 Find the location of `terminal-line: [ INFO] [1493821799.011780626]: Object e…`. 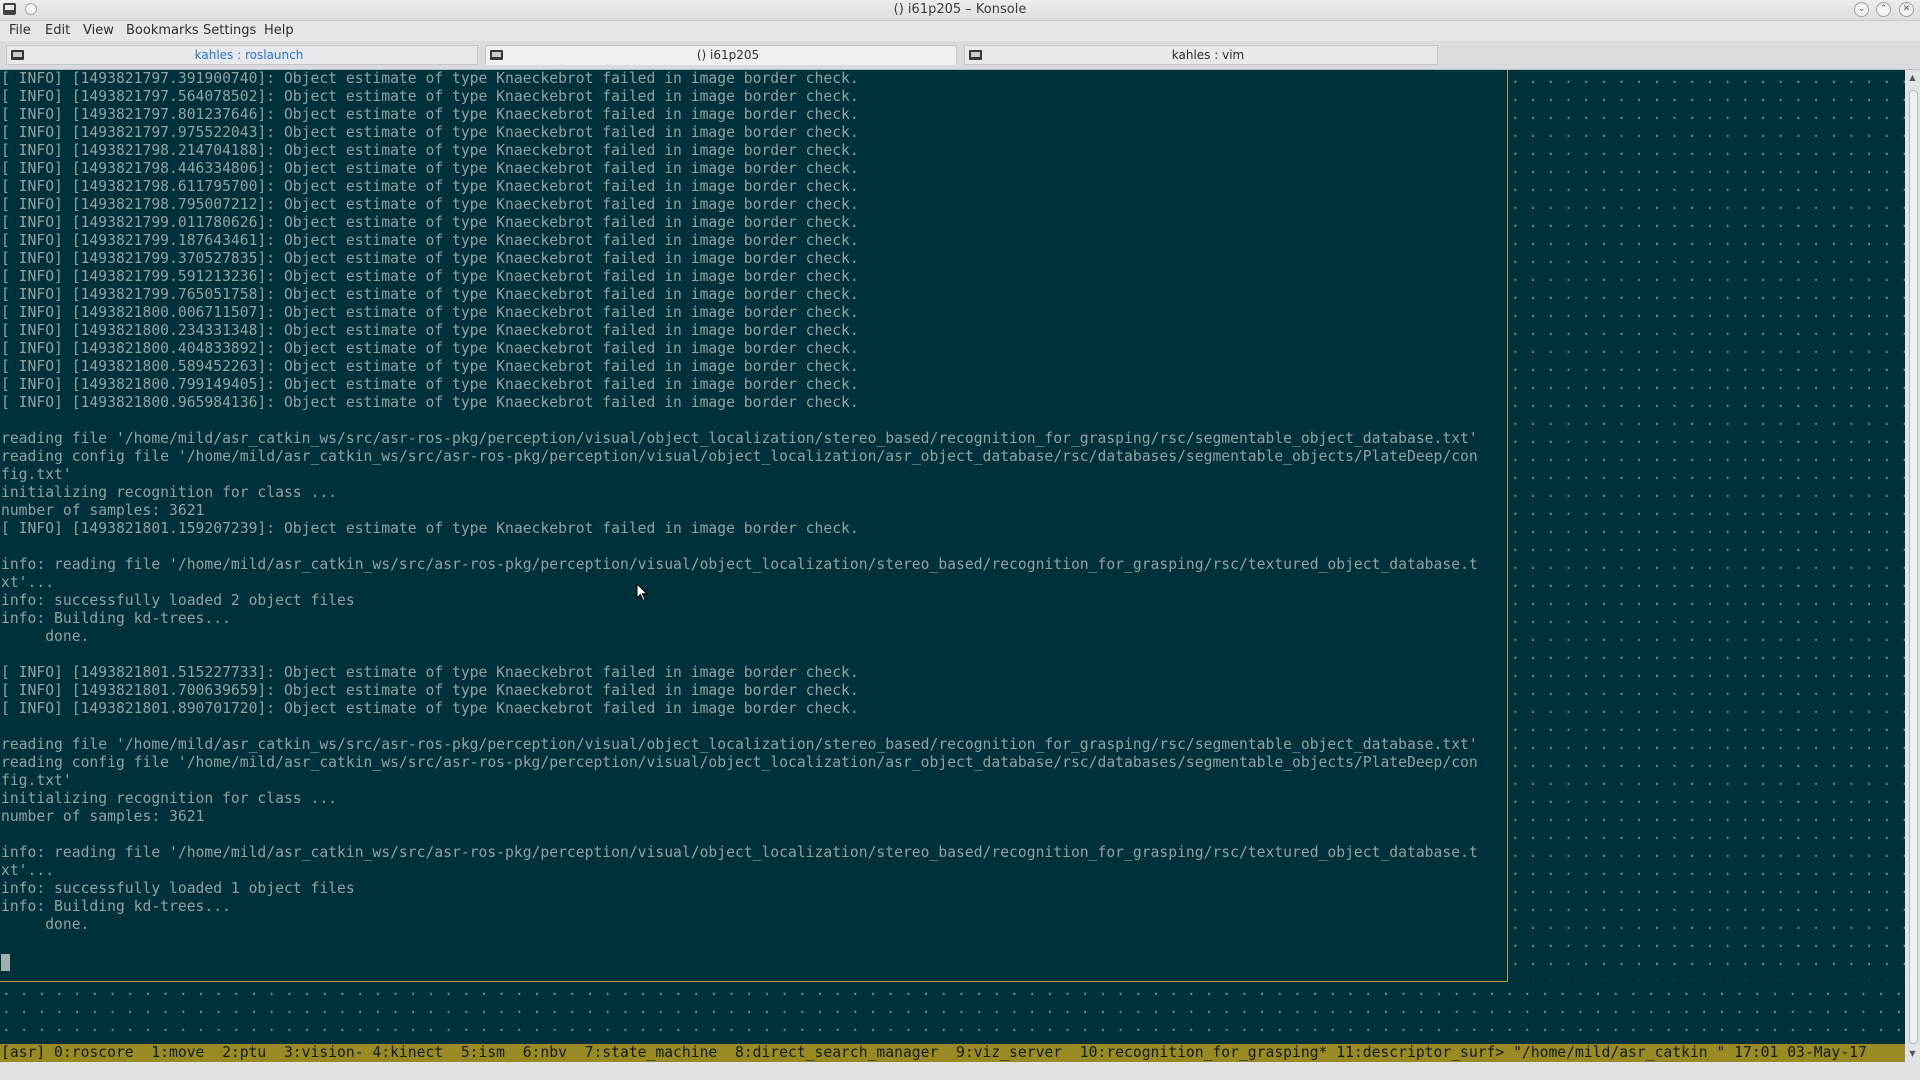

terminal-line: [ INFO] [1493821799.011780626]: Object e… is located at coordinates (430, 222).